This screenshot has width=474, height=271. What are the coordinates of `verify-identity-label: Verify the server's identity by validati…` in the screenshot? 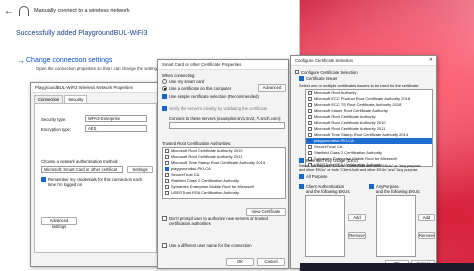 It's located at (218, 108).